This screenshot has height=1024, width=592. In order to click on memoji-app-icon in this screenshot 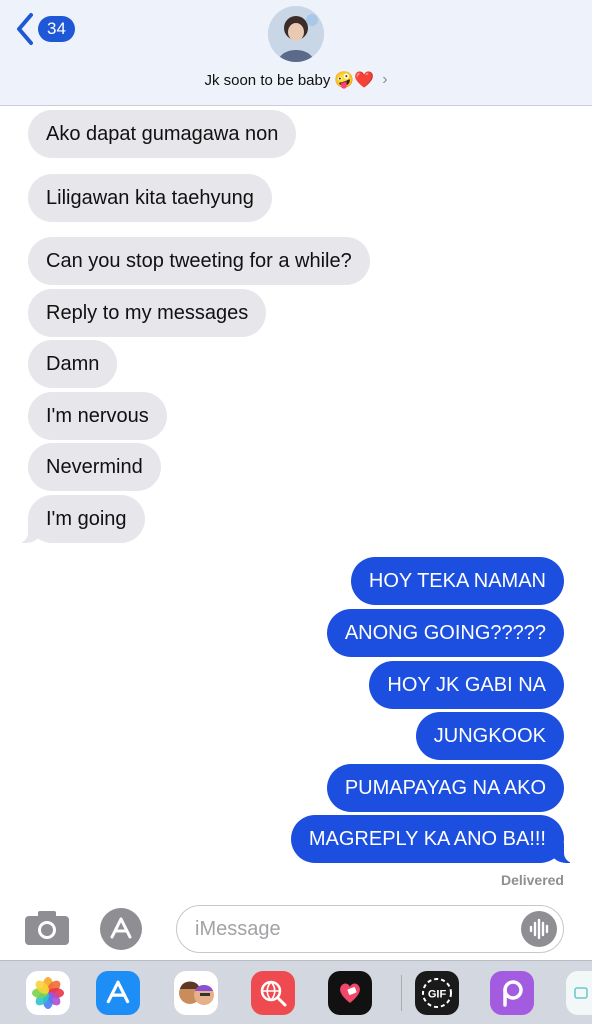, I will do `click(196, 993)`.